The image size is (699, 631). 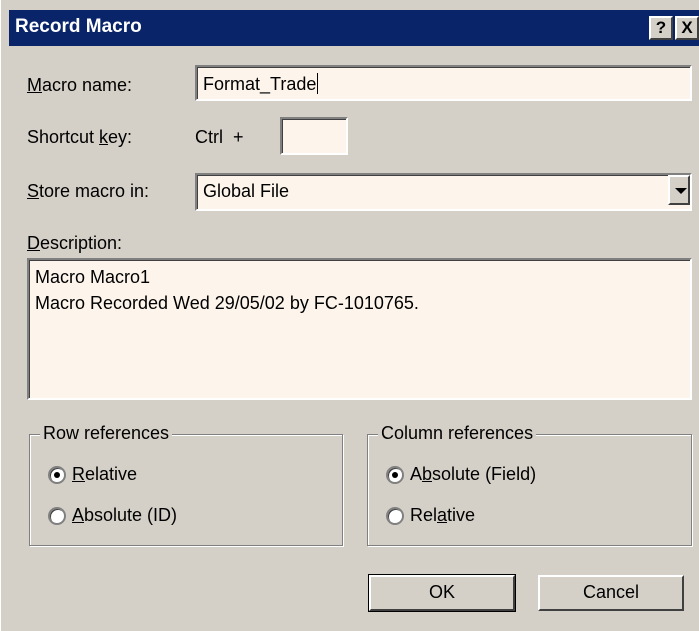 What do you see at coordinates (93, 277) in the screenshot?
I see `description-line-1: Macro Macro1` at bounding box center [93, 277].